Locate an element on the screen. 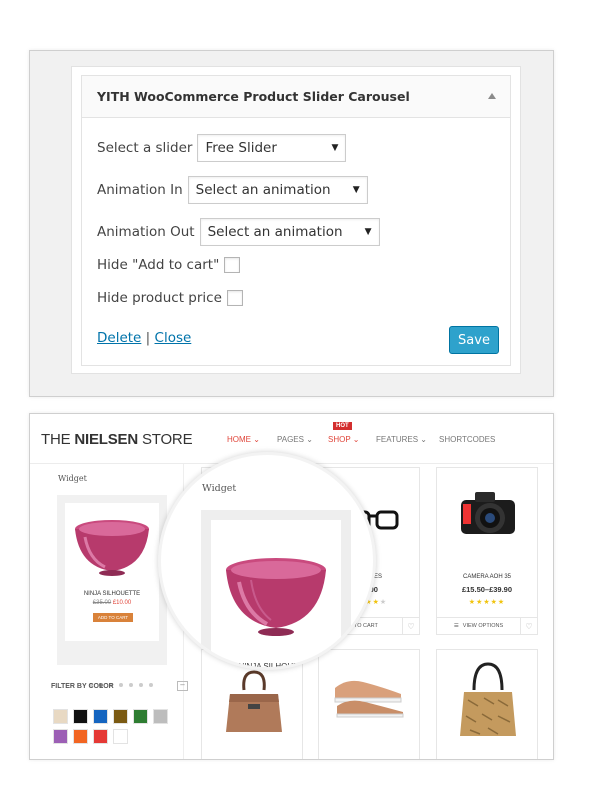 Image resolution: width=600 pixels, height=800 pixels. animation-out-value: Select an animation is located at coordinates (275, 232).